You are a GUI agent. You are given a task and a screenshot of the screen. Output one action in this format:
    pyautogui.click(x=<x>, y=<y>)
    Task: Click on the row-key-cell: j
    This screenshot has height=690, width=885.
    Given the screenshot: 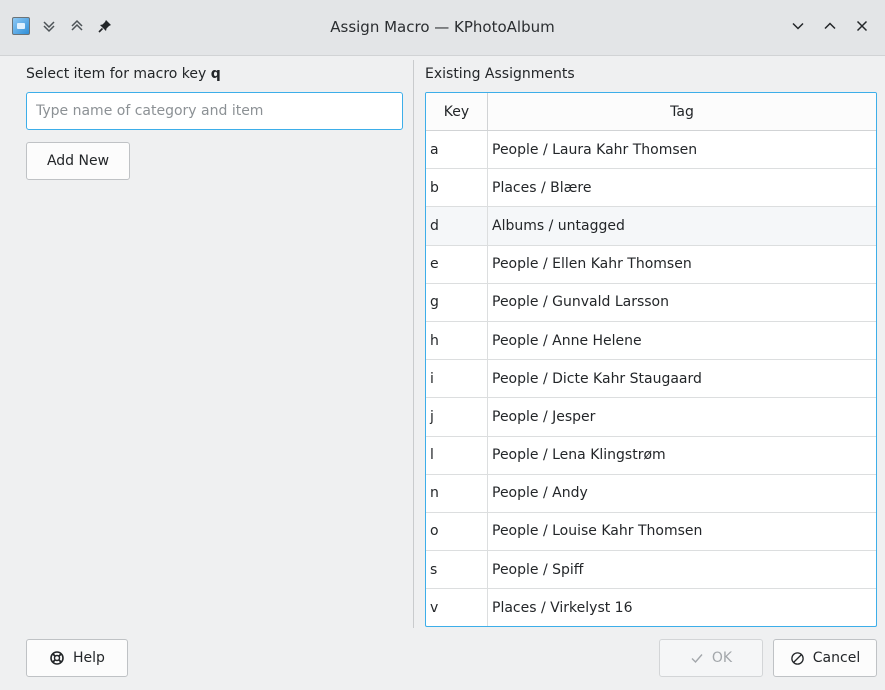 What is the action you would take?
    pyautogui.click(x=457, y=417)
    